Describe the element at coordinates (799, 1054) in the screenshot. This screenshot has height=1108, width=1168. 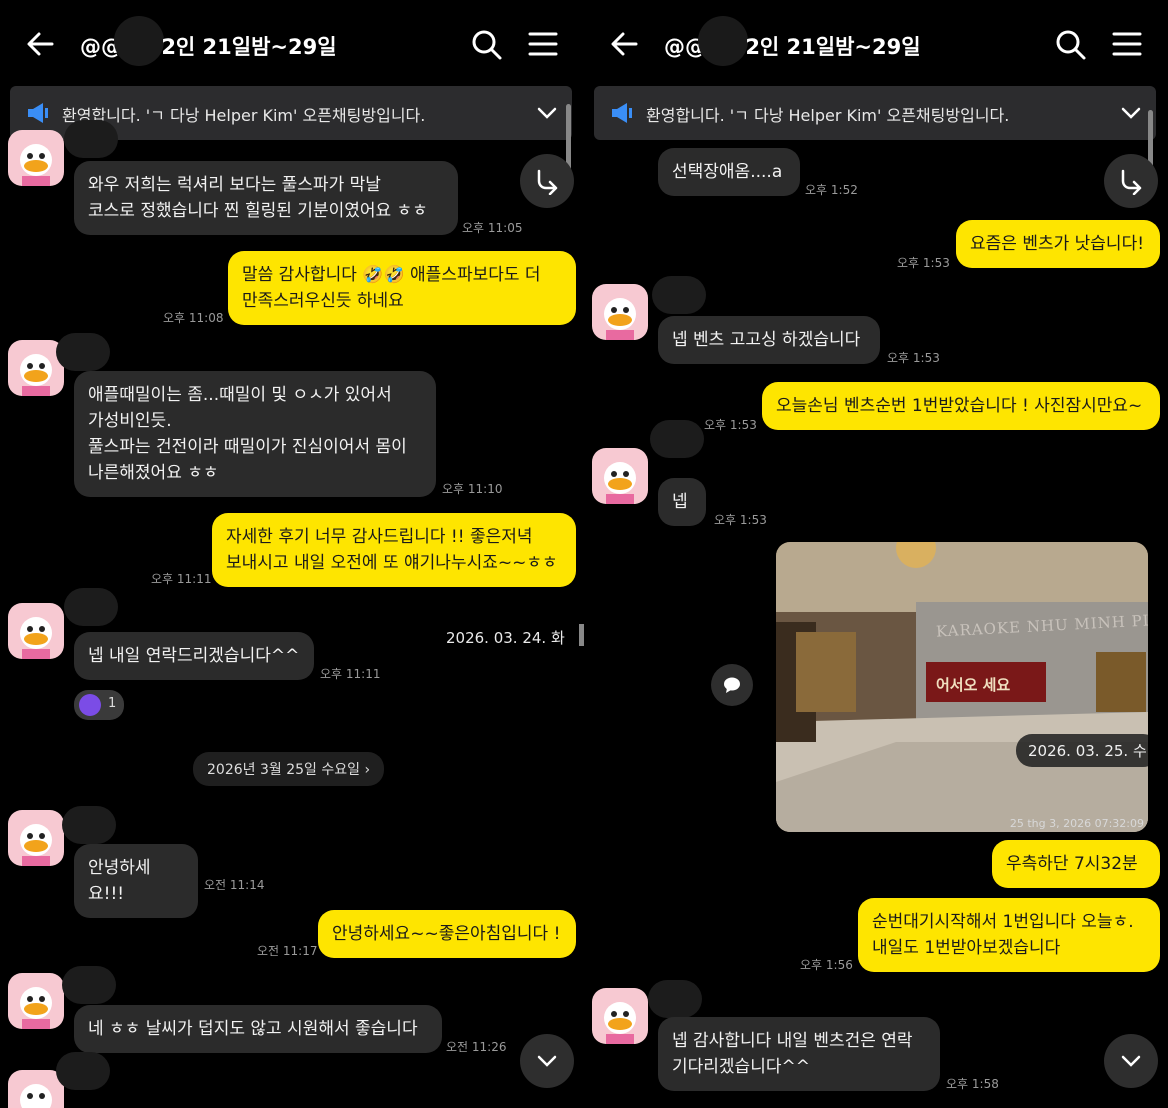
I see `message-bubble: 넵 감사합니다 내일 벤츠건은 연락 기다리겠습니다^^` at that location.